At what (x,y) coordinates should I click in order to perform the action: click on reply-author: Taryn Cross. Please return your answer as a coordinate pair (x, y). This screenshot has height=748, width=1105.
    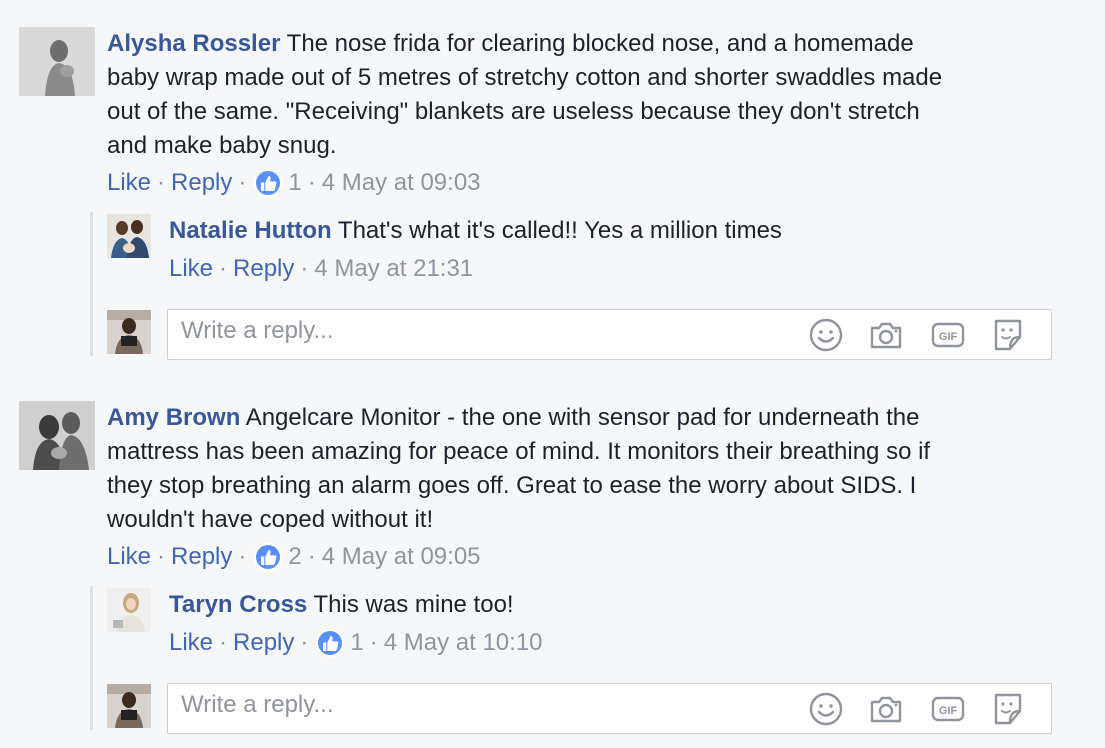
    Looking at the image, I should click on (238, 604).